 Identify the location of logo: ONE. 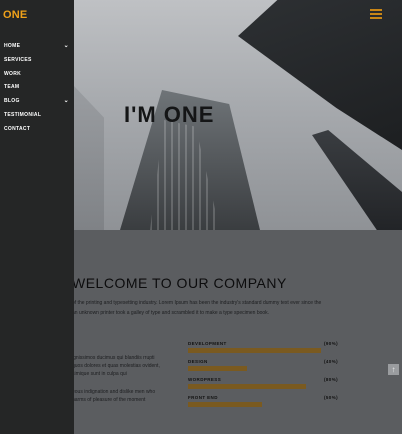
(15, 15).